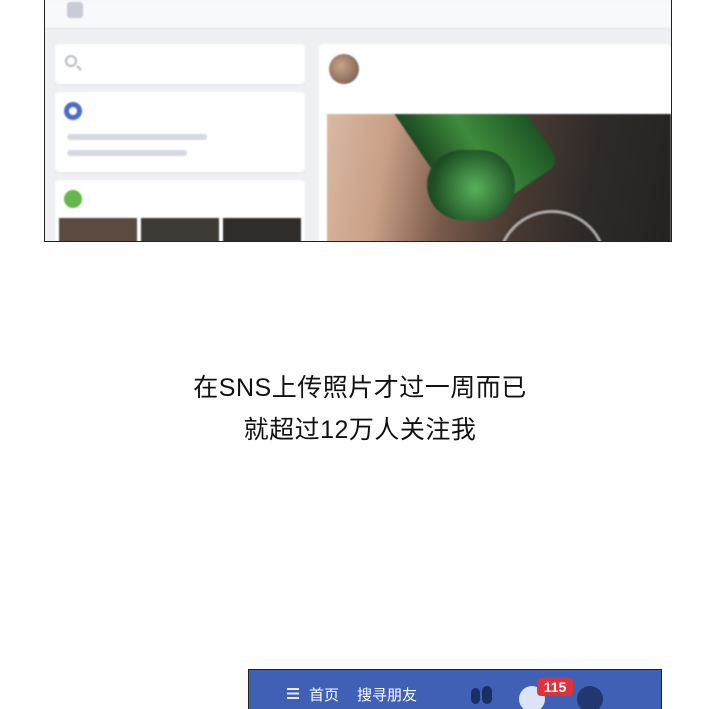 The height and width of the screenshot is (709, 720). I want to click on left-column, so click(180, 142).